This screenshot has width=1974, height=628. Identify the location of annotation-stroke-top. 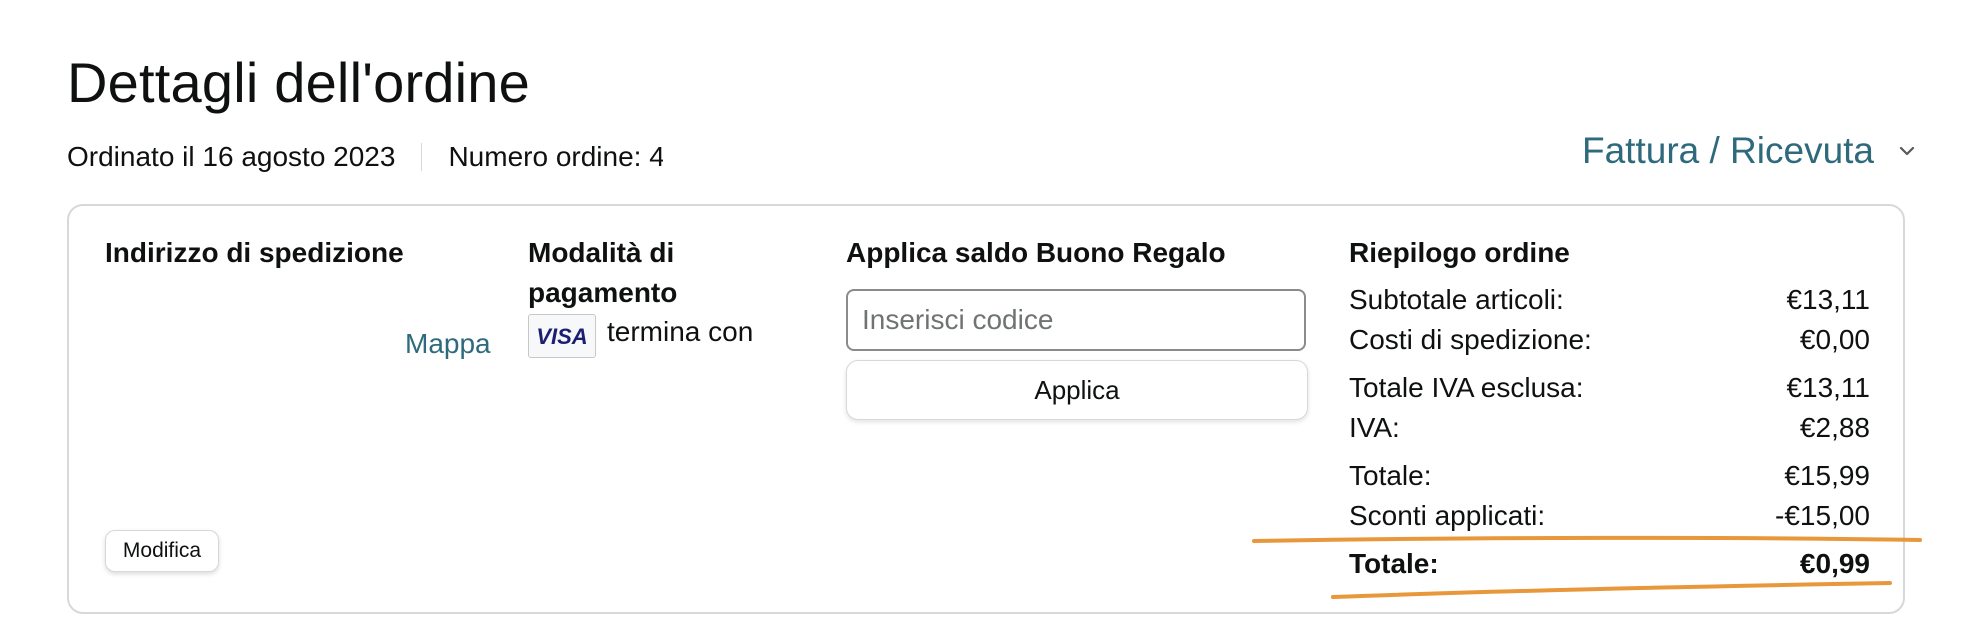
(1587, 539).